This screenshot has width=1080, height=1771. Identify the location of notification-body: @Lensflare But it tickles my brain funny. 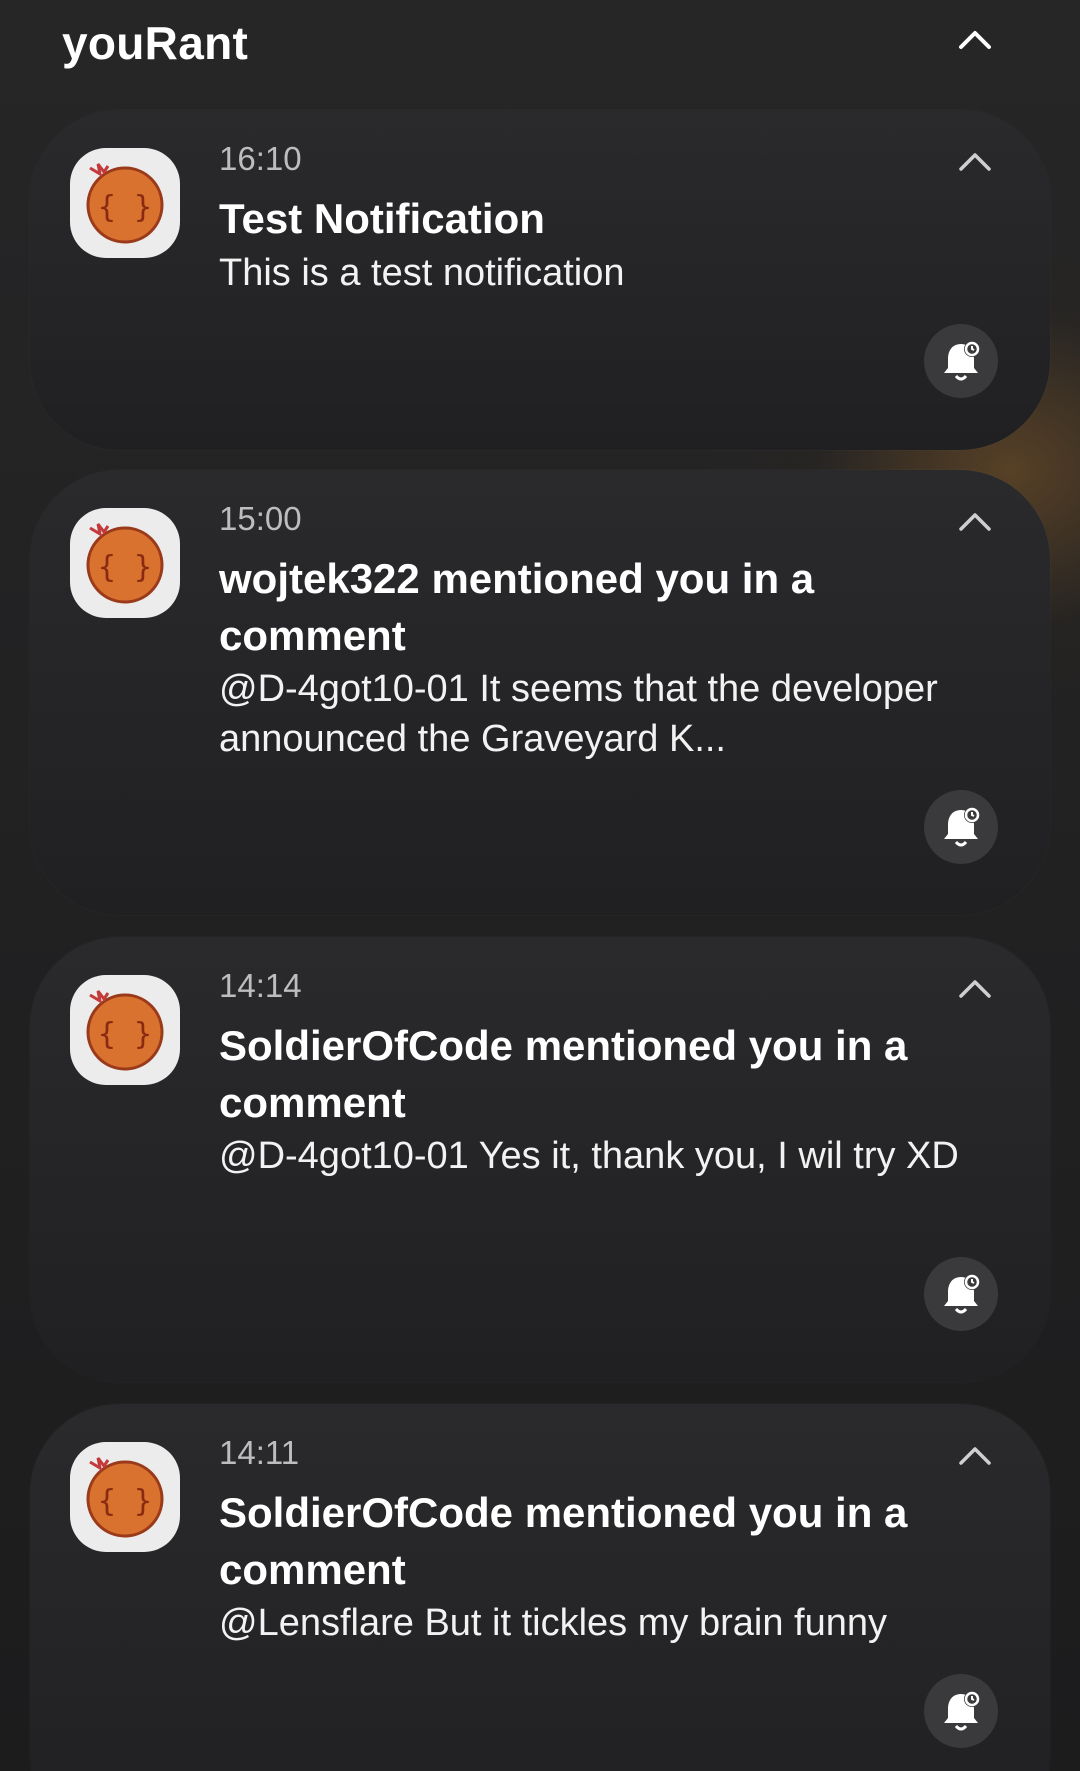
(553, 1623).